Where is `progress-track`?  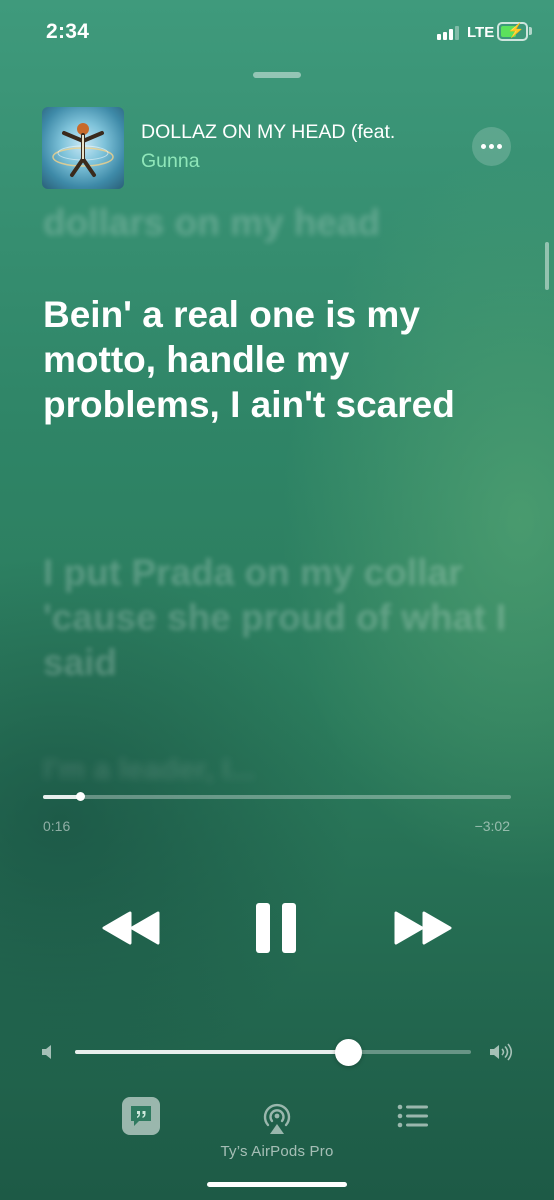
progress-track is located at coordinates (277, 797).